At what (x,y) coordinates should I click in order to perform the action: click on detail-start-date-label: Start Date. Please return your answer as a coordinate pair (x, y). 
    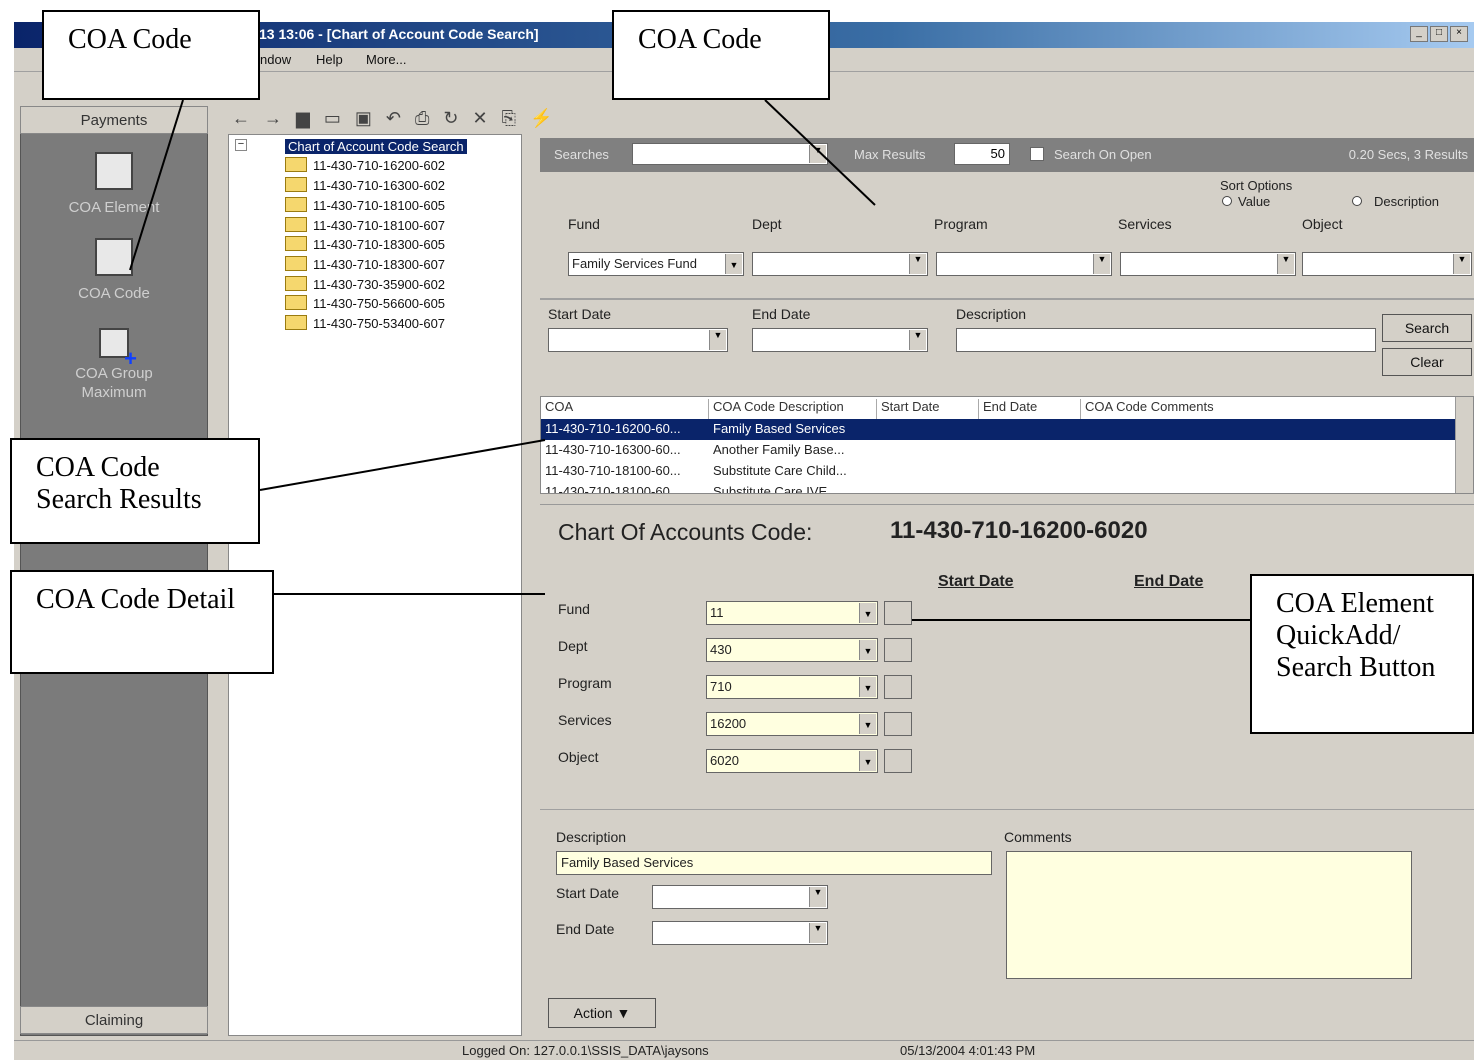
    Looking at the image, I should click on (588, 893).